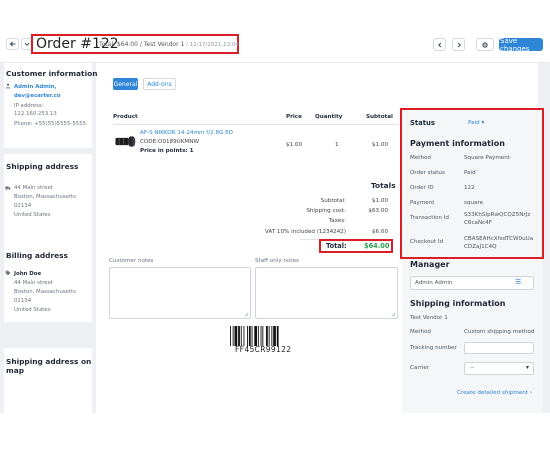 The height and width of the screenshot is (450, 550). What do you see at coordinates (33, 188) in the screenshot?
I see `shipping-line-1: 44 Main street` at bounding box center [33, 188].